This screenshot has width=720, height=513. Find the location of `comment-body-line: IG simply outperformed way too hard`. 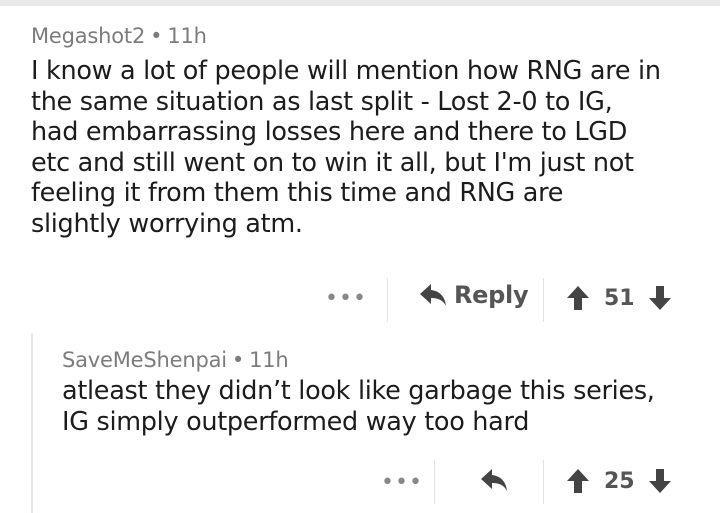

comment-body-line: IG simply outperformed way too hard is located at coordinates (296, 421).